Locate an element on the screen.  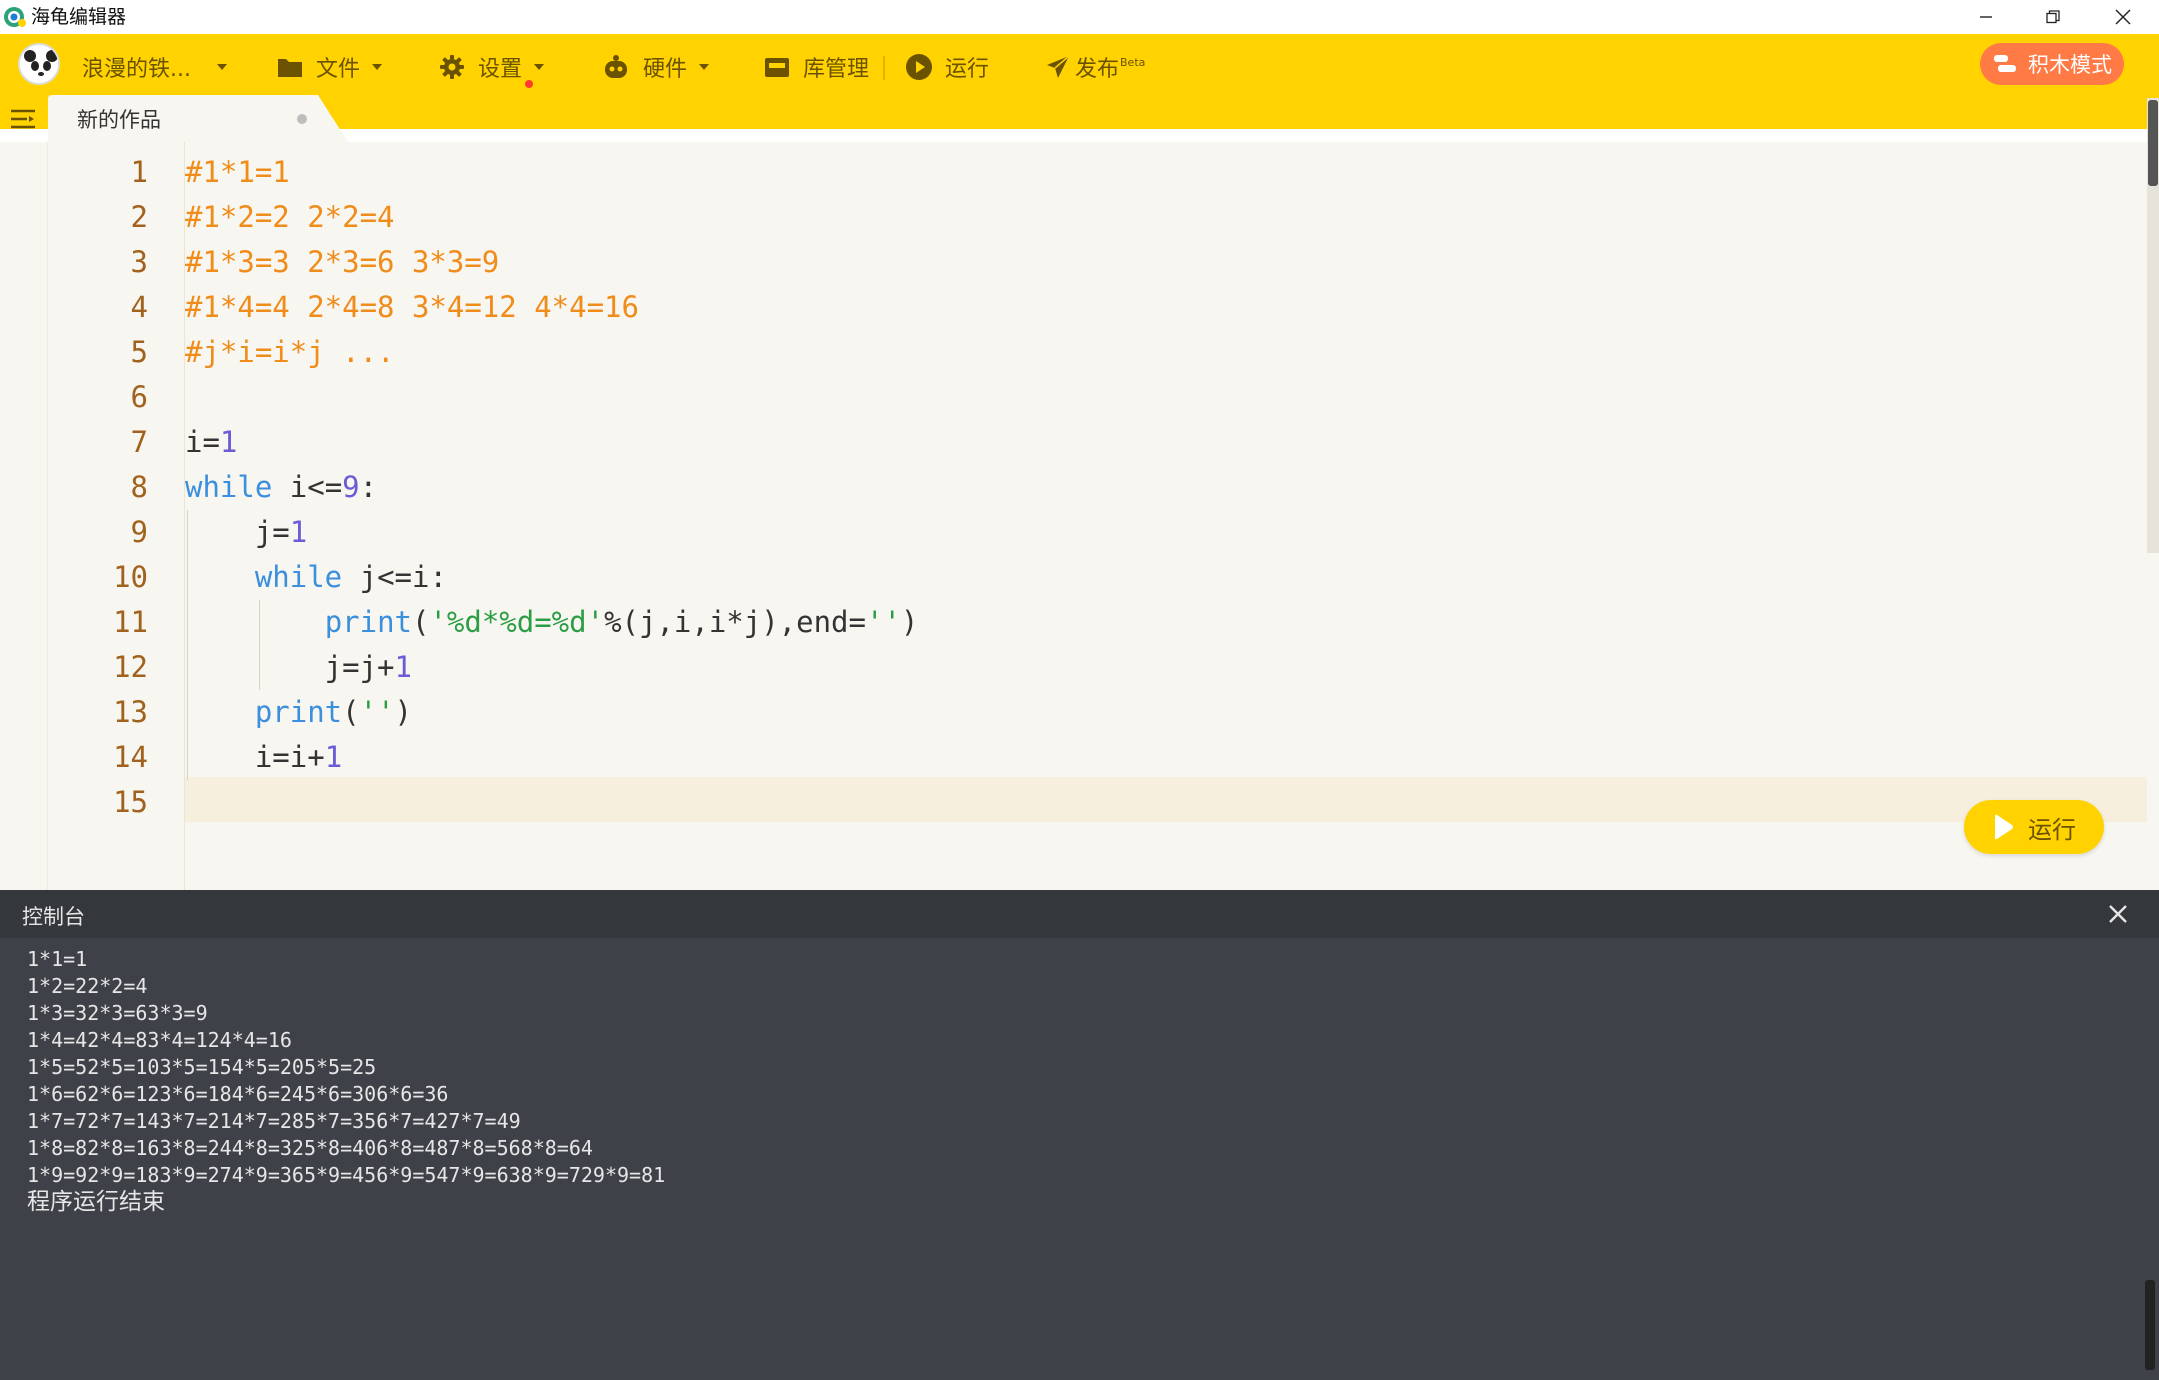
publish-button: 发布 Beta is located at coordinates (1095, 67).